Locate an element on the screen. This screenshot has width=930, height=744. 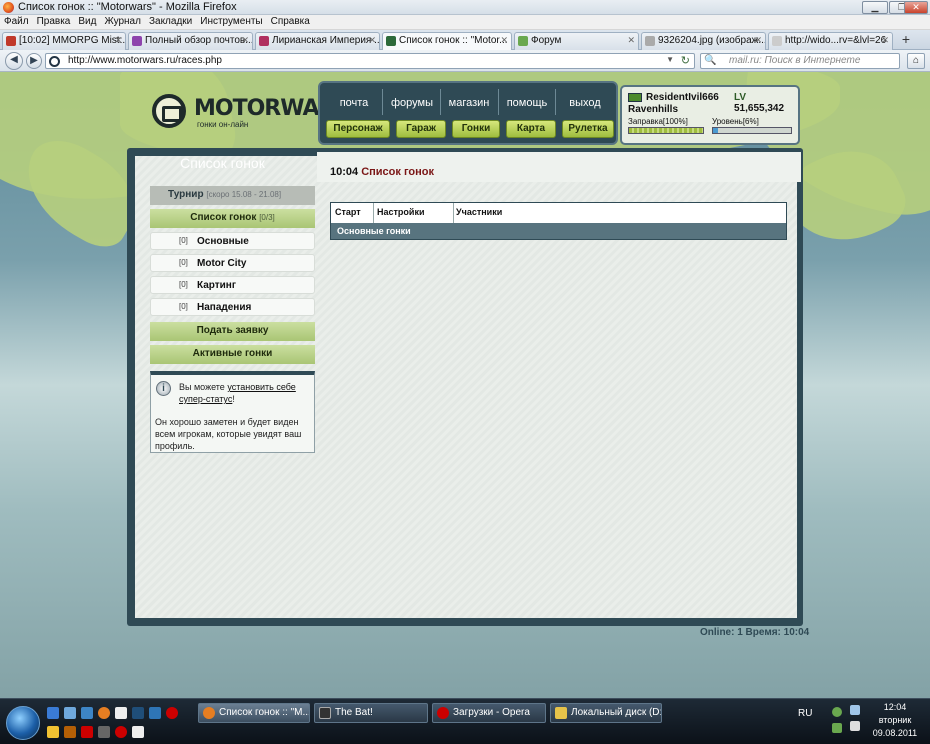
search-placeholder: mail.ru: Поиск в Интернете is located at coordinates (794, 60).